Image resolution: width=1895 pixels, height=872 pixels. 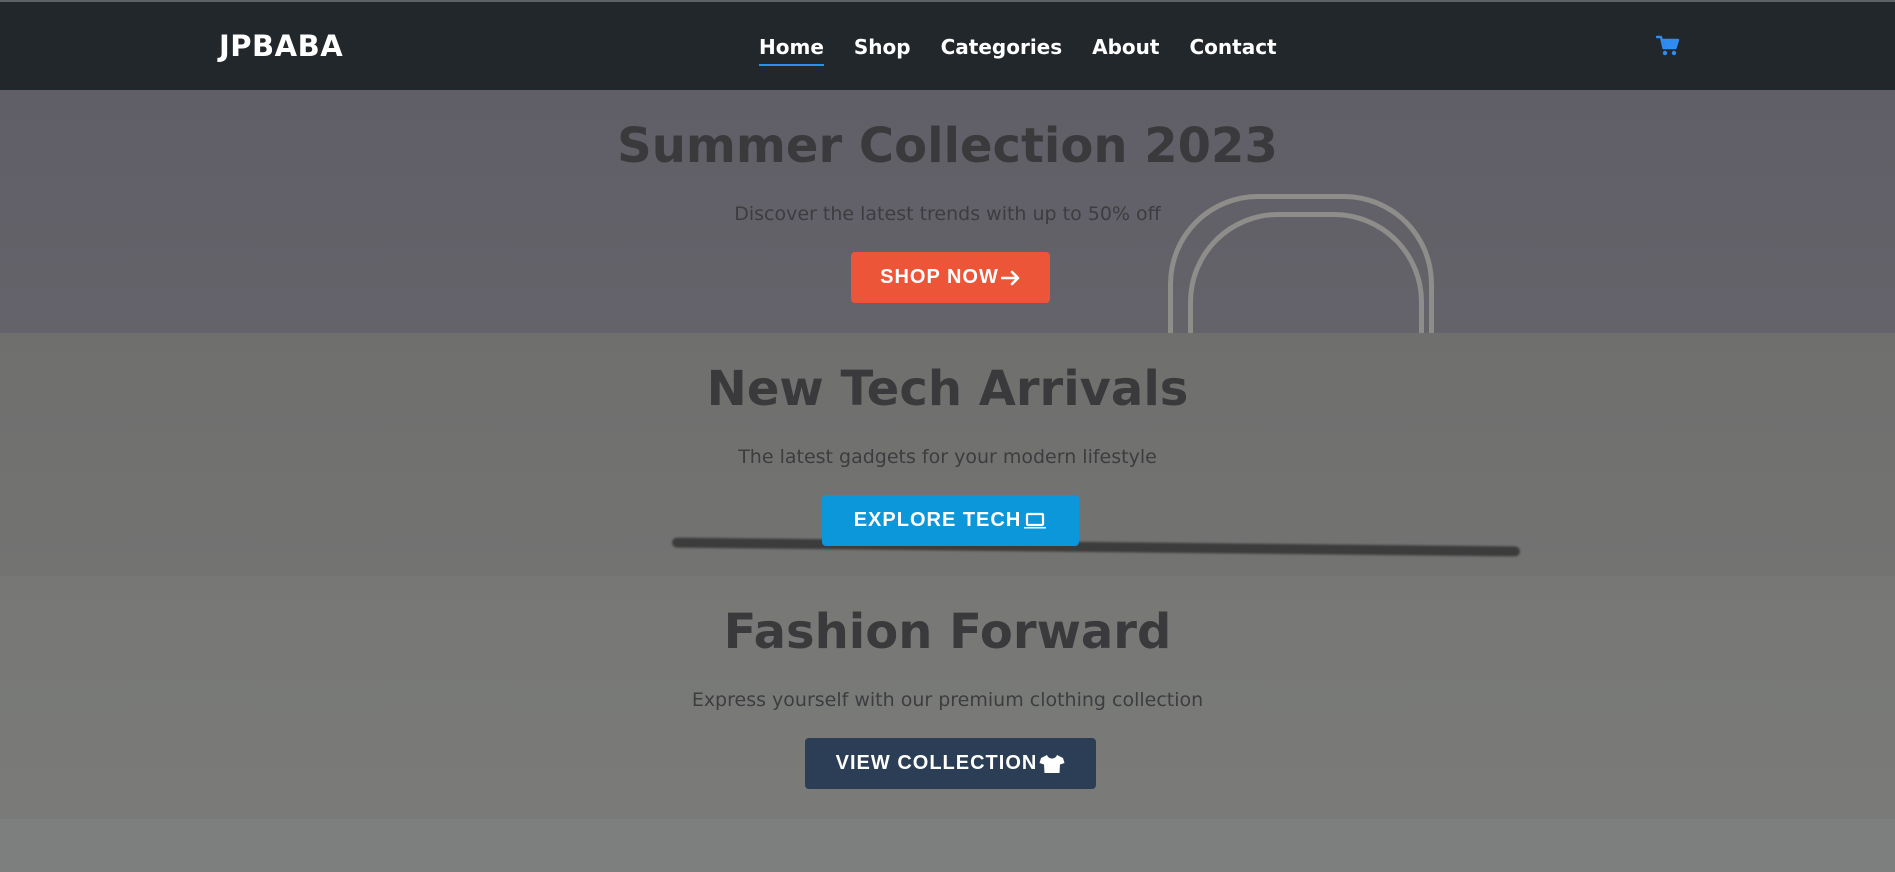 I want to click on explore-tech-button: EXPLORE TECH, so click(x=950, y=520).